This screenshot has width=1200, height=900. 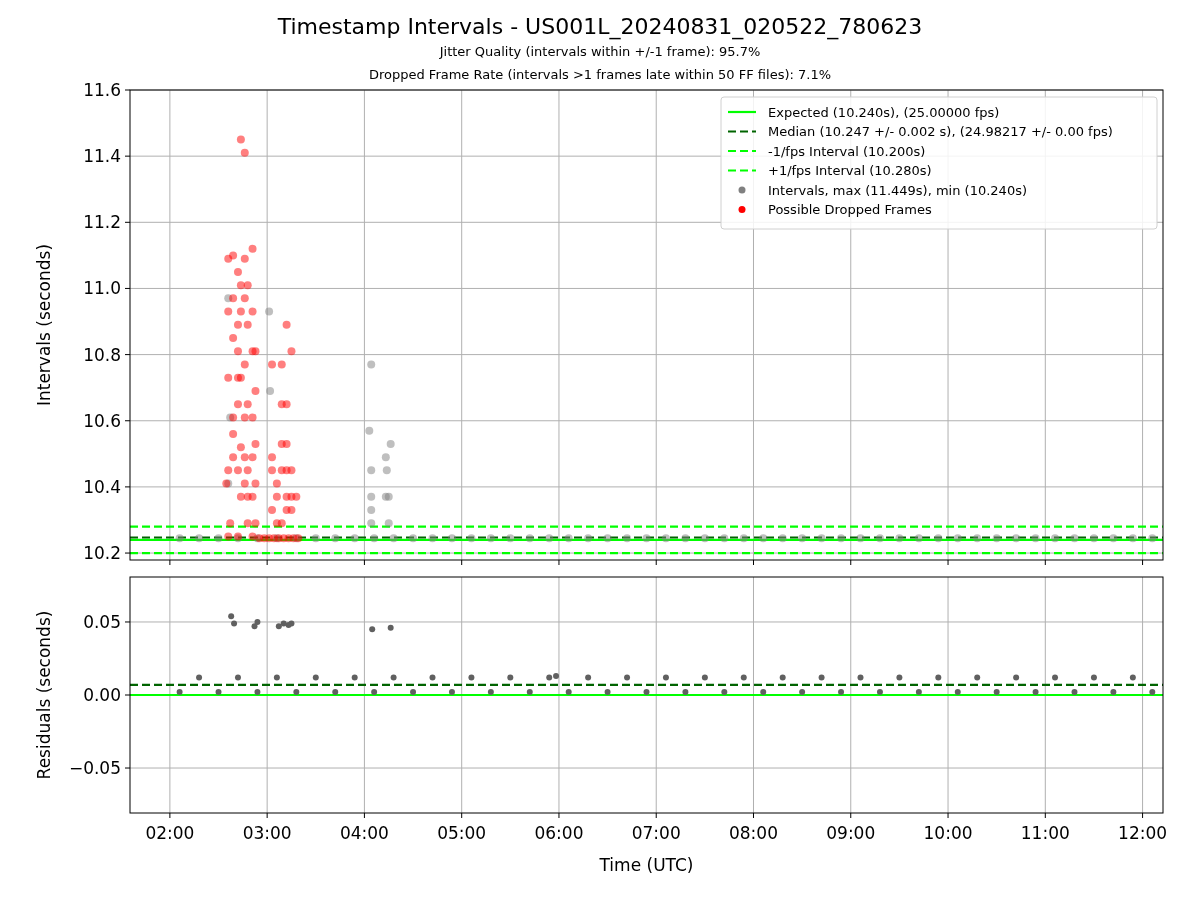 I want to click on axis-tick-label: 11.0, so click(x=102, y=288).